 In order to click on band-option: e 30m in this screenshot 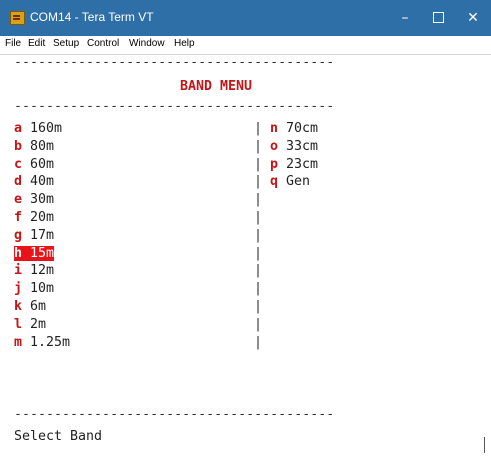, I will do `click(34, 199)`.